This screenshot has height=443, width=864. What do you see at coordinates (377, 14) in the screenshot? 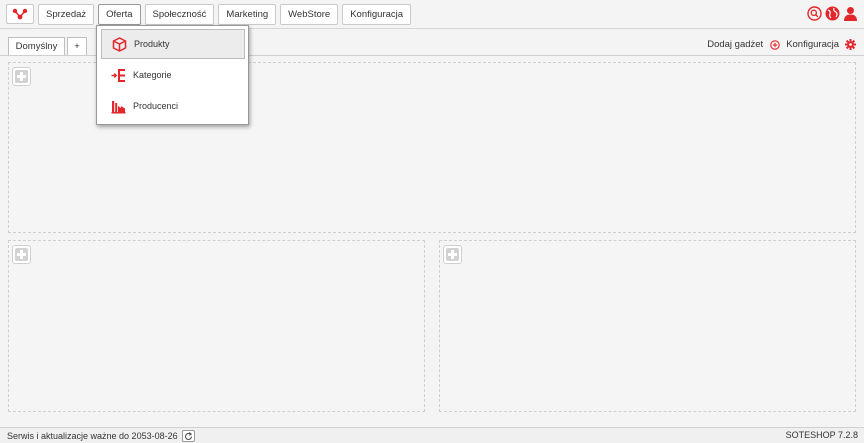
I see `nav-item-konfiguracja: Konfiguracja` at bounding box center [377, 14].